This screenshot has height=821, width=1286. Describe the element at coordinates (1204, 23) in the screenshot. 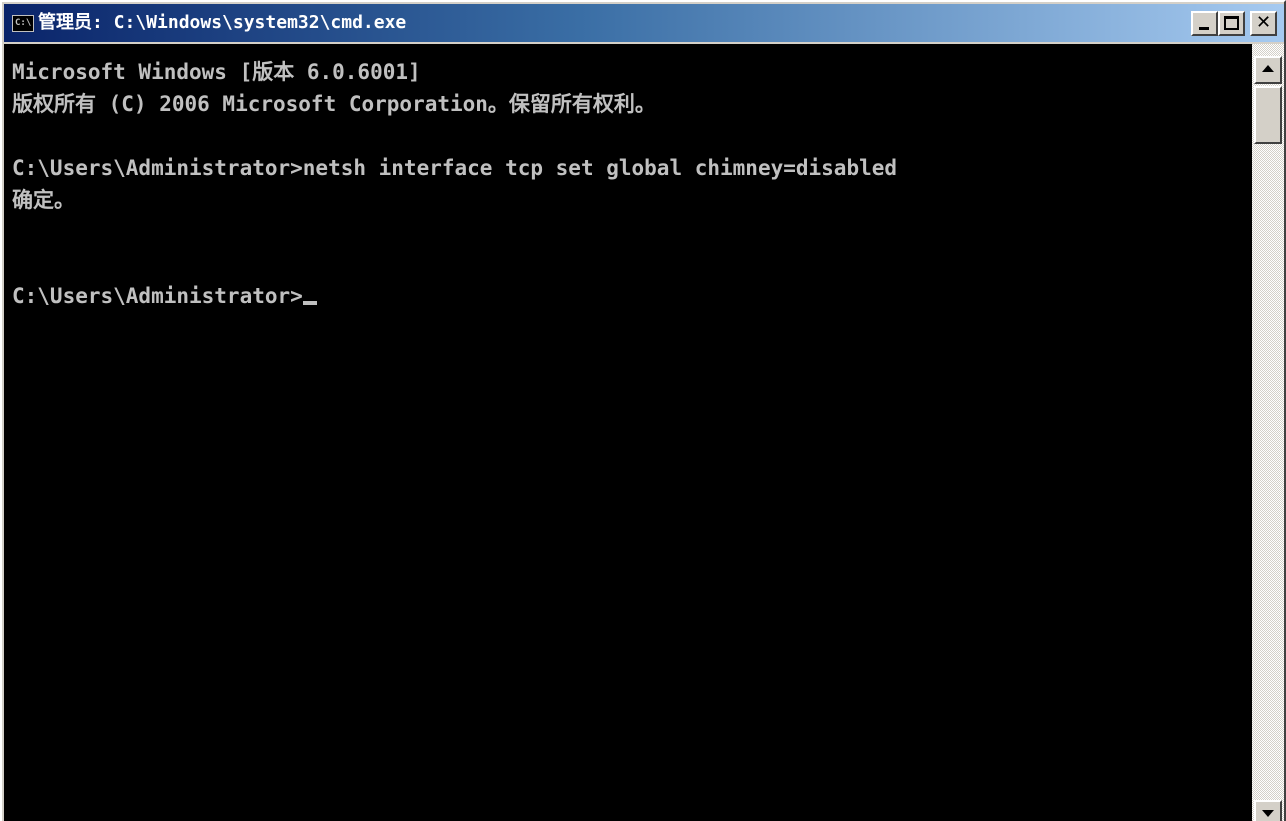

I see `minimize-button` at that location.